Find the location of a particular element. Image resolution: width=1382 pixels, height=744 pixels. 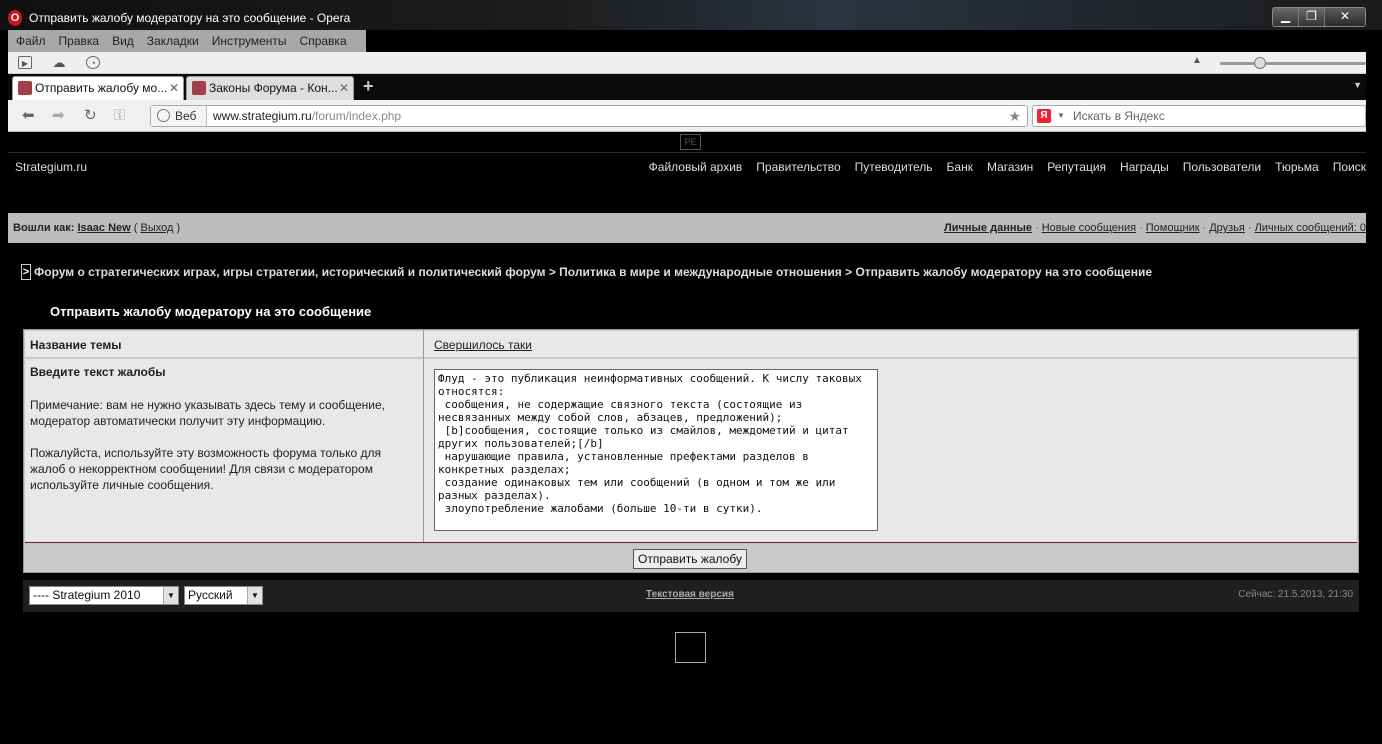

menu-help: Справка is located at coordinates (323, 41).